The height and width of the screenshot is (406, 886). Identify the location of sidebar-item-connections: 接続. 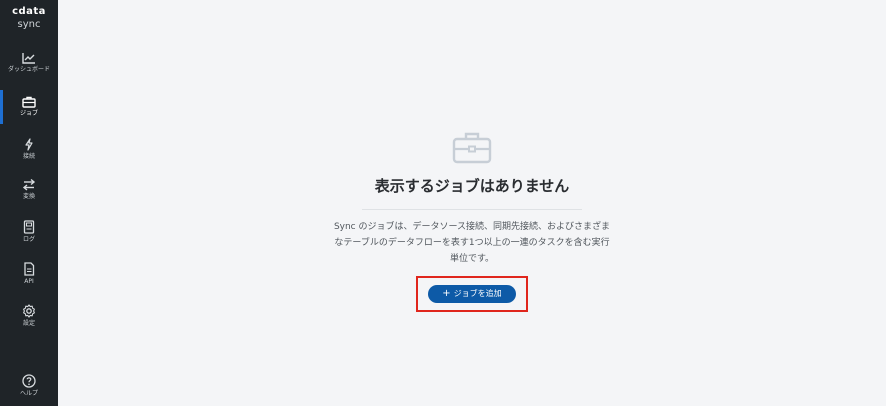
(29, 149).